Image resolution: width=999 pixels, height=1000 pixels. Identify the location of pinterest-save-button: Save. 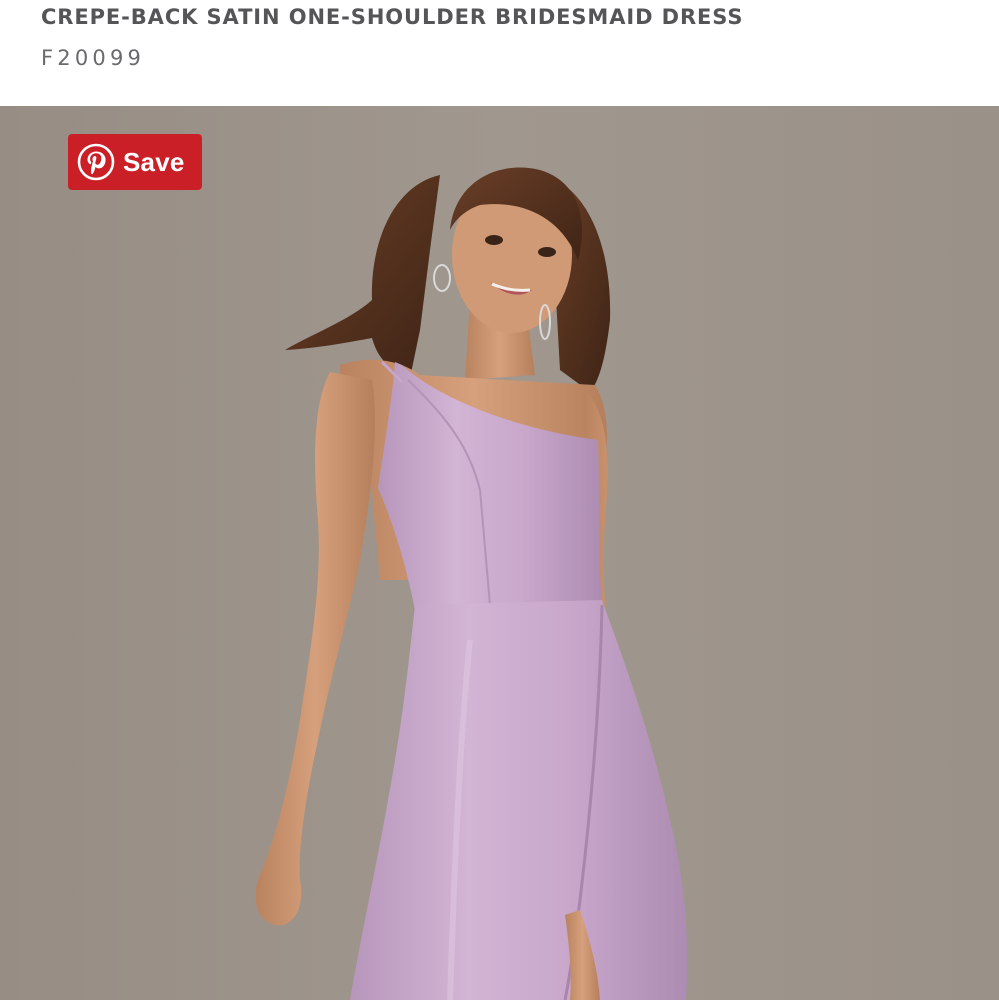
(135, 162).